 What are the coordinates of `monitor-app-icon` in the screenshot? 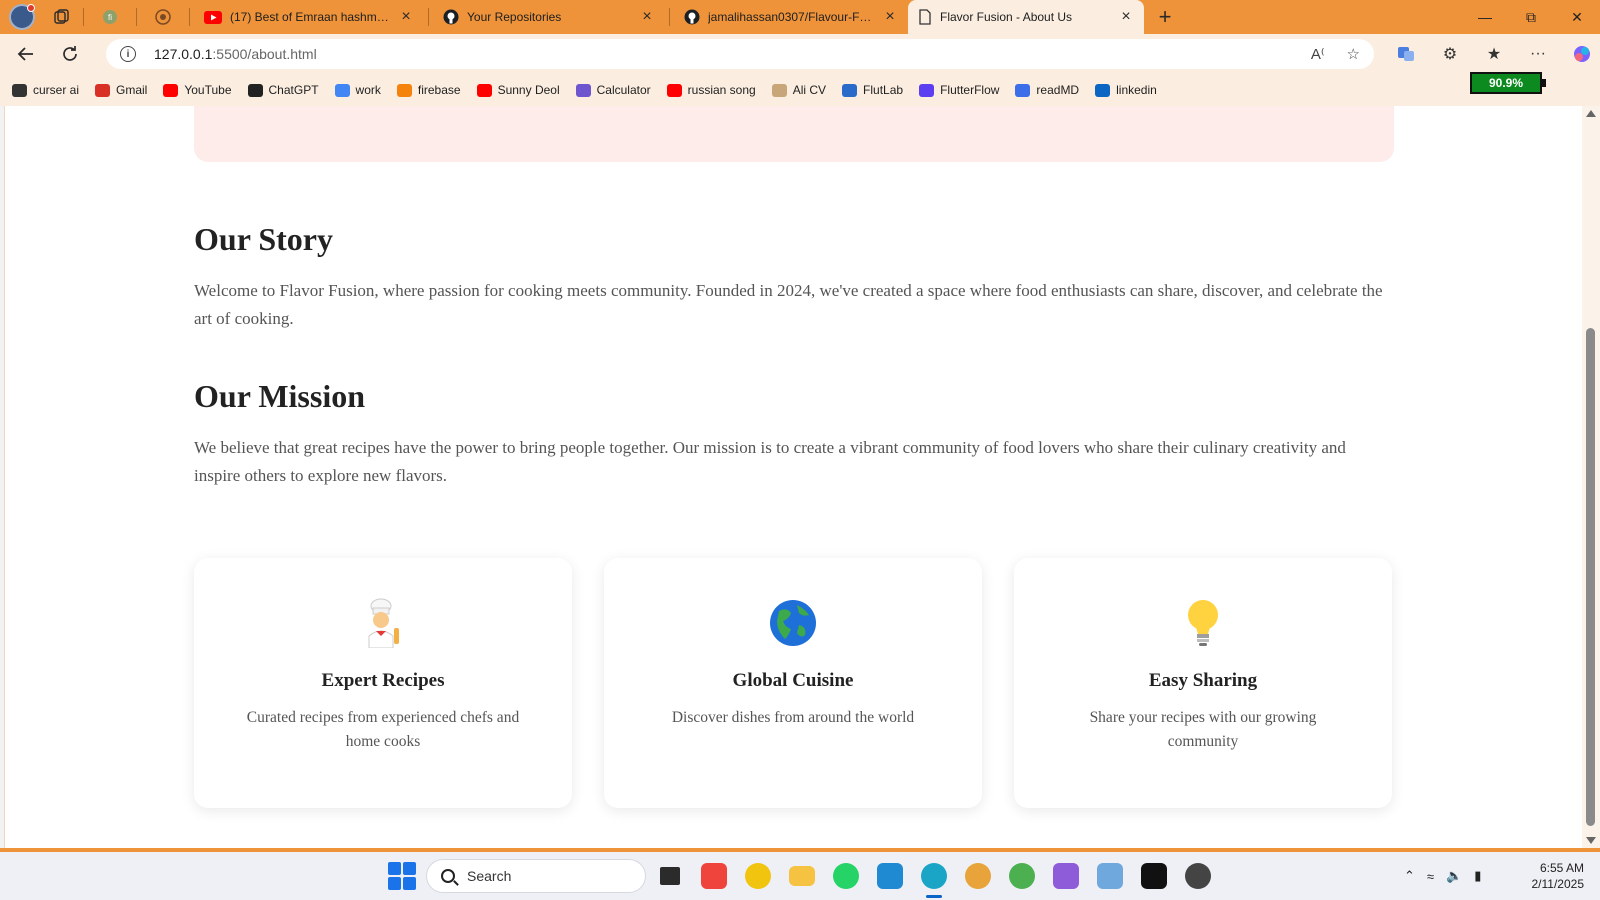 It's located at (1110, 876).